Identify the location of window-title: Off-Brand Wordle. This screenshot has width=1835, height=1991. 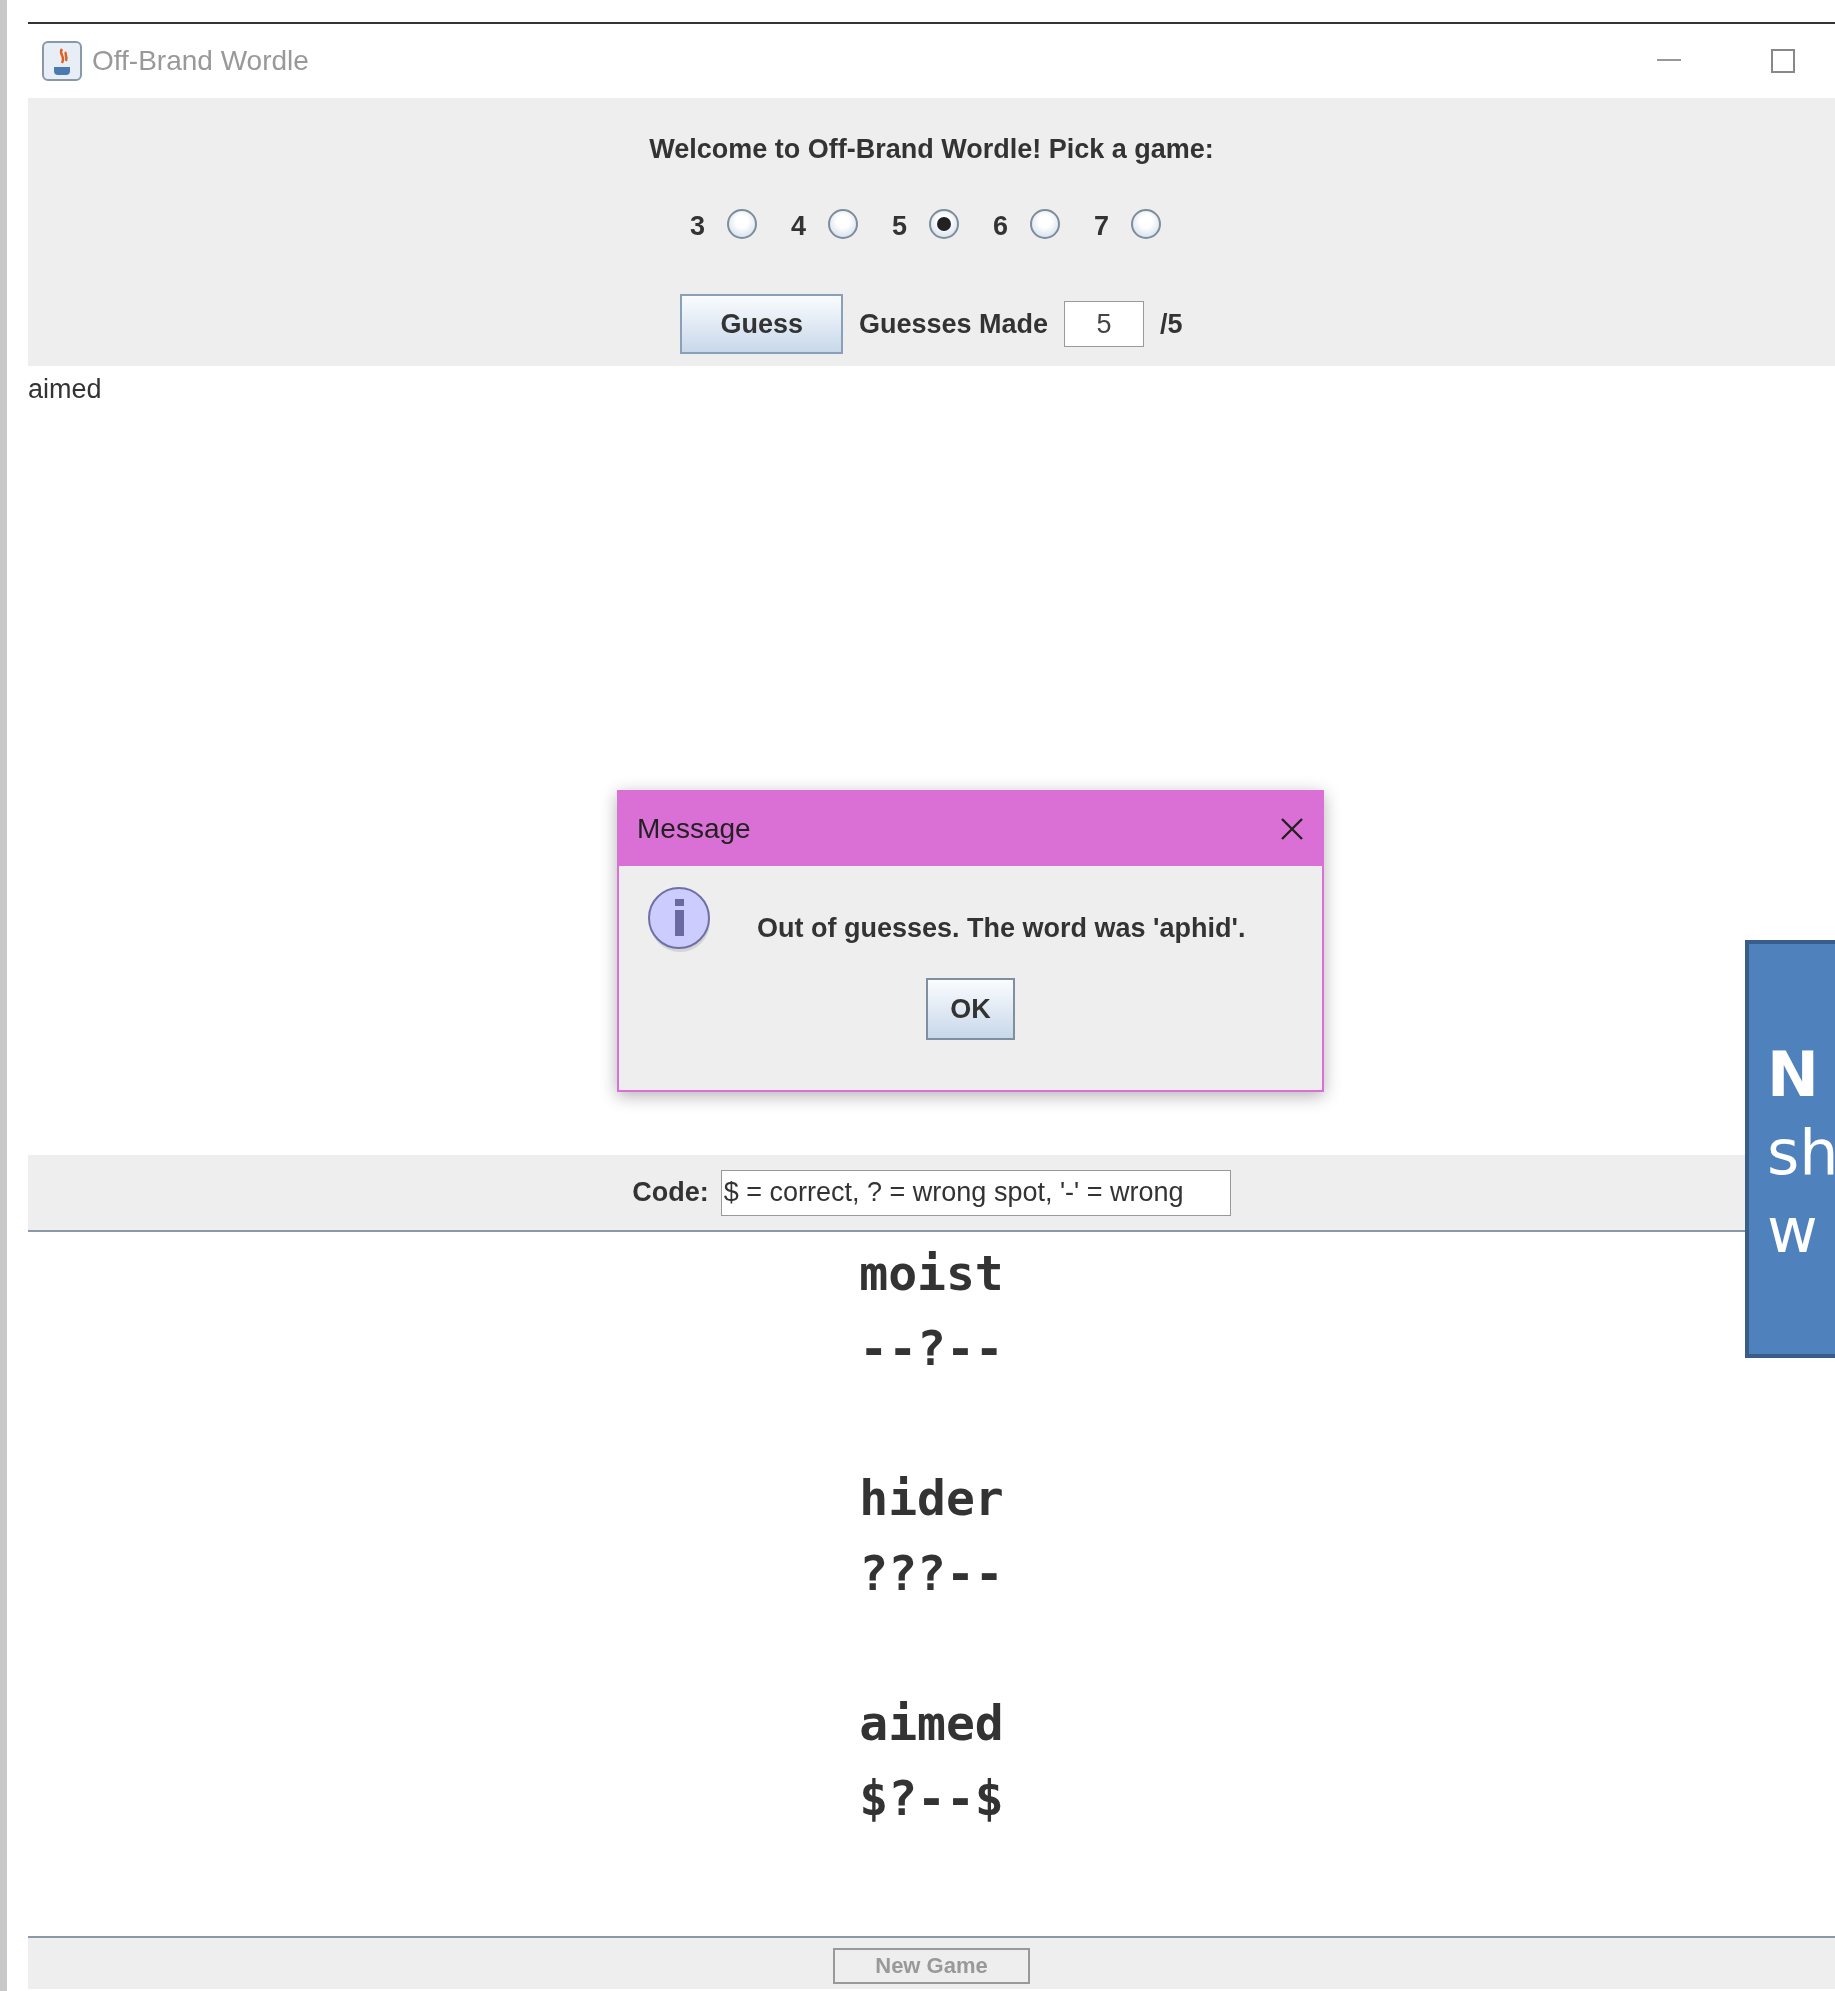
(200, 61).